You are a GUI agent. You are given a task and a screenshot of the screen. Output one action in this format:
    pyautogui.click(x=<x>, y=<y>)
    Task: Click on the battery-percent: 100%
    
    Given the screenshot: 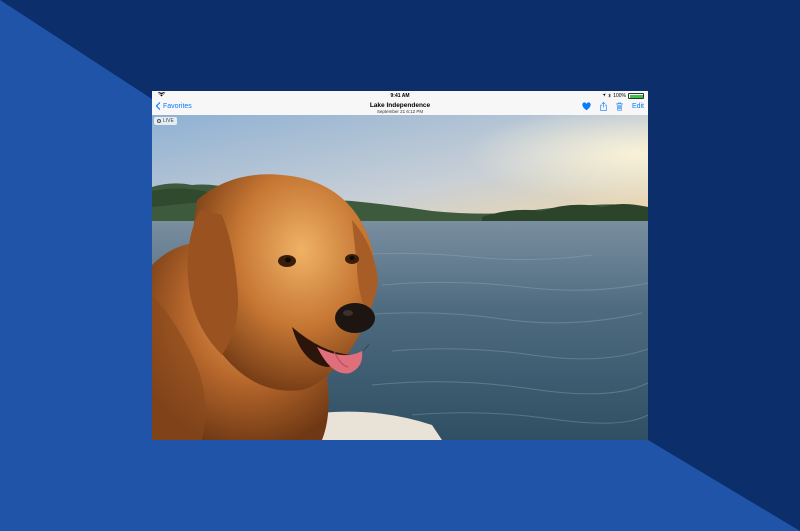 What is the action you would take?
    pyautogui.click(x=619, y=96)
    